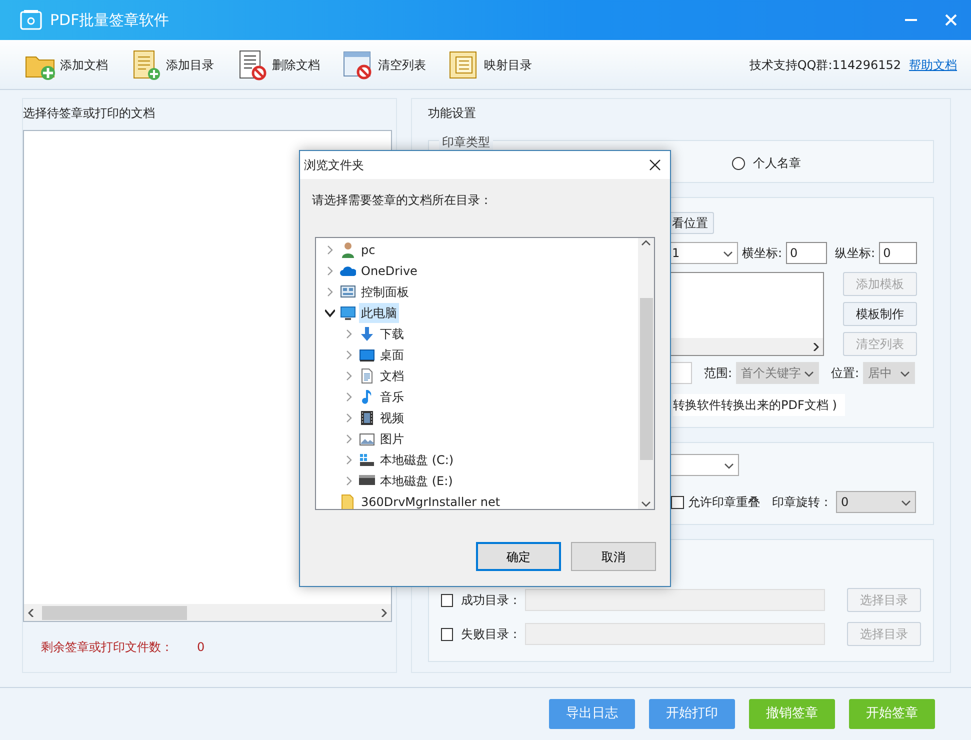 This screenshot has height=740, width=971. Describe the element at coordinates (766, 163) in the screenshot. I see `radio-option: 个人名章` at that location.